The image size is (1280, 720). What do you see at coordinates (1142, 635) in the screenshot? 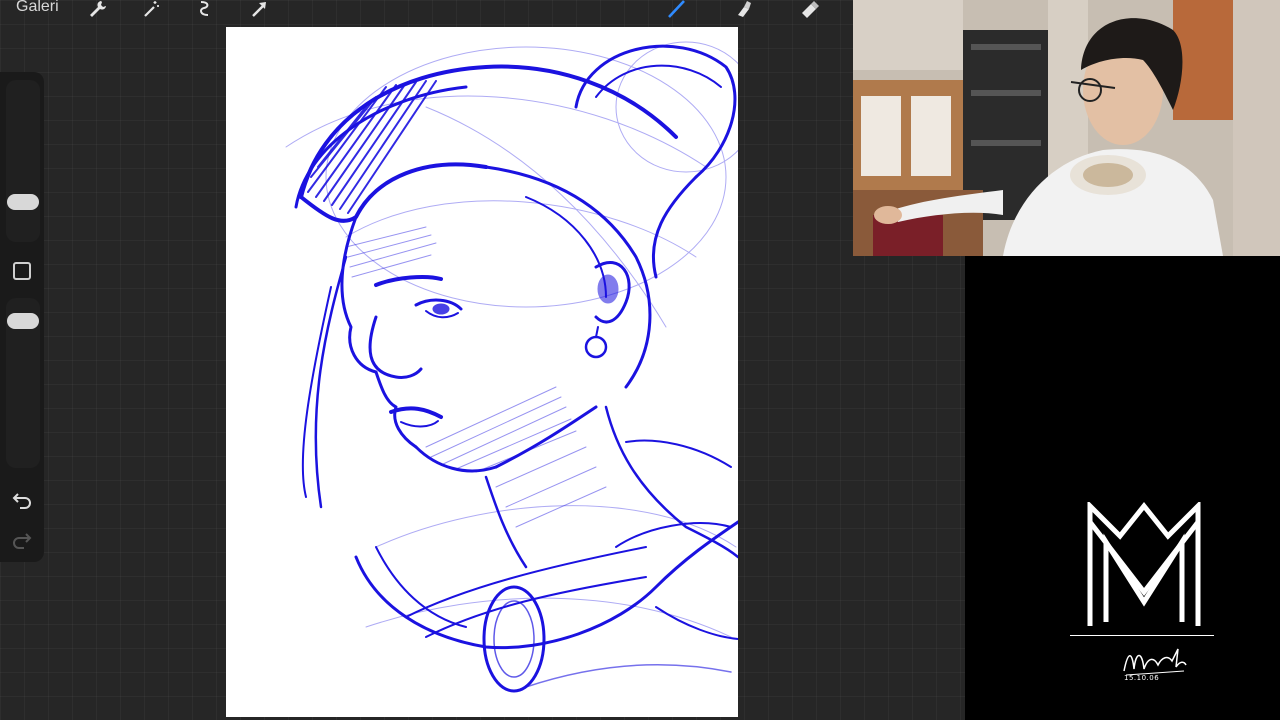
I see `logo-divider` at bounding box center [1142, 635].